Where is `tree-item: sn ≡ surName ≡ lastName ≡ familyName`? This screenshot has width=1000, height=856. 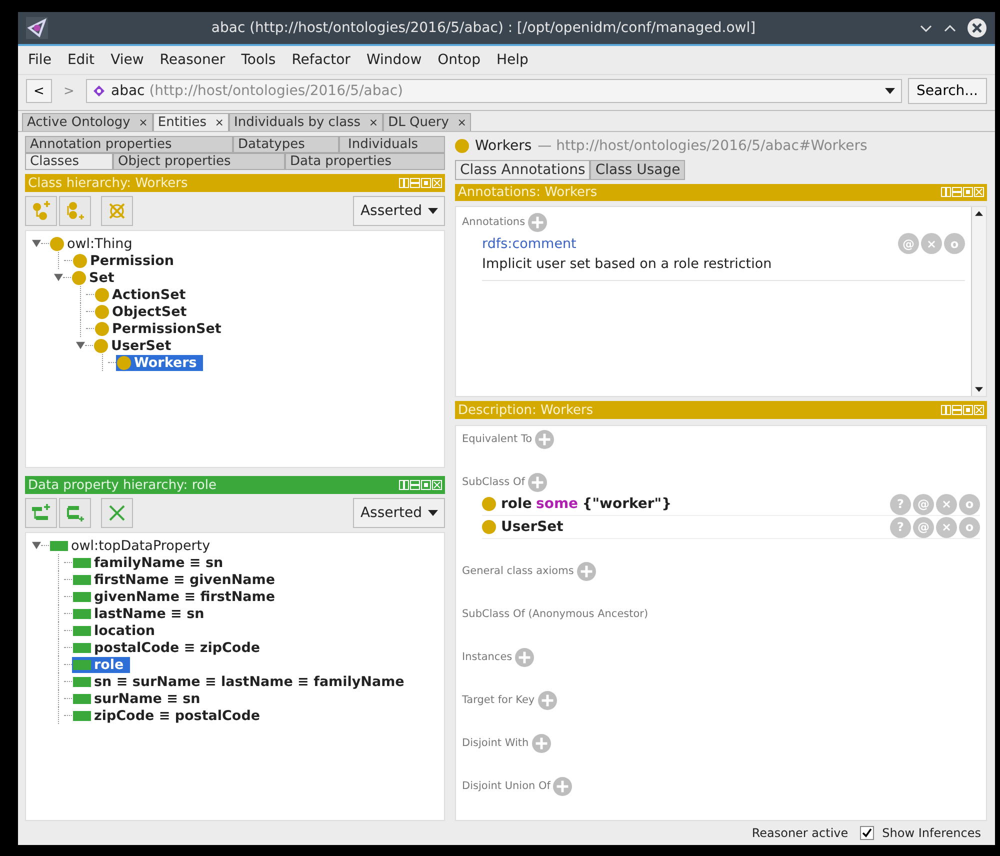 tree-item: sn ≡ surName ≡ lastName ≡ familyName is located at coordinates (241, 682).